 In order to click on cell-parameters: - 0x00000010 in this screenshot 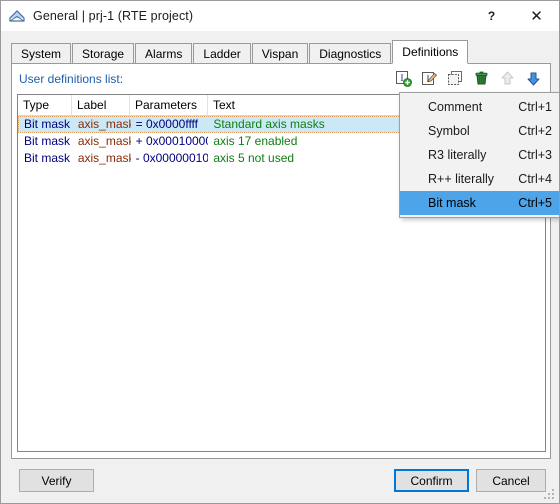, I will do `click(172, 158)`.